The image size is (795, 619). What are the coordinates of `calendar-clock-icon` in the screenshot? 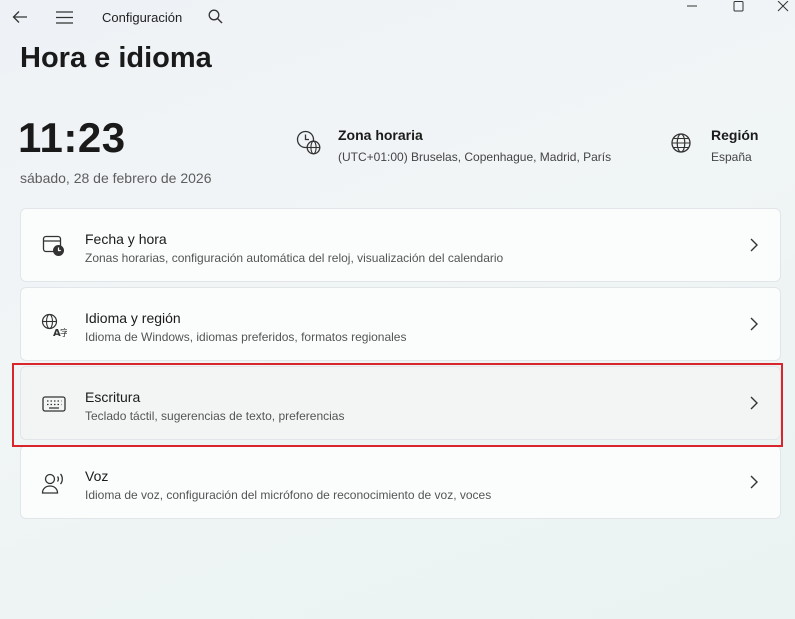 It's located at (54, 246).